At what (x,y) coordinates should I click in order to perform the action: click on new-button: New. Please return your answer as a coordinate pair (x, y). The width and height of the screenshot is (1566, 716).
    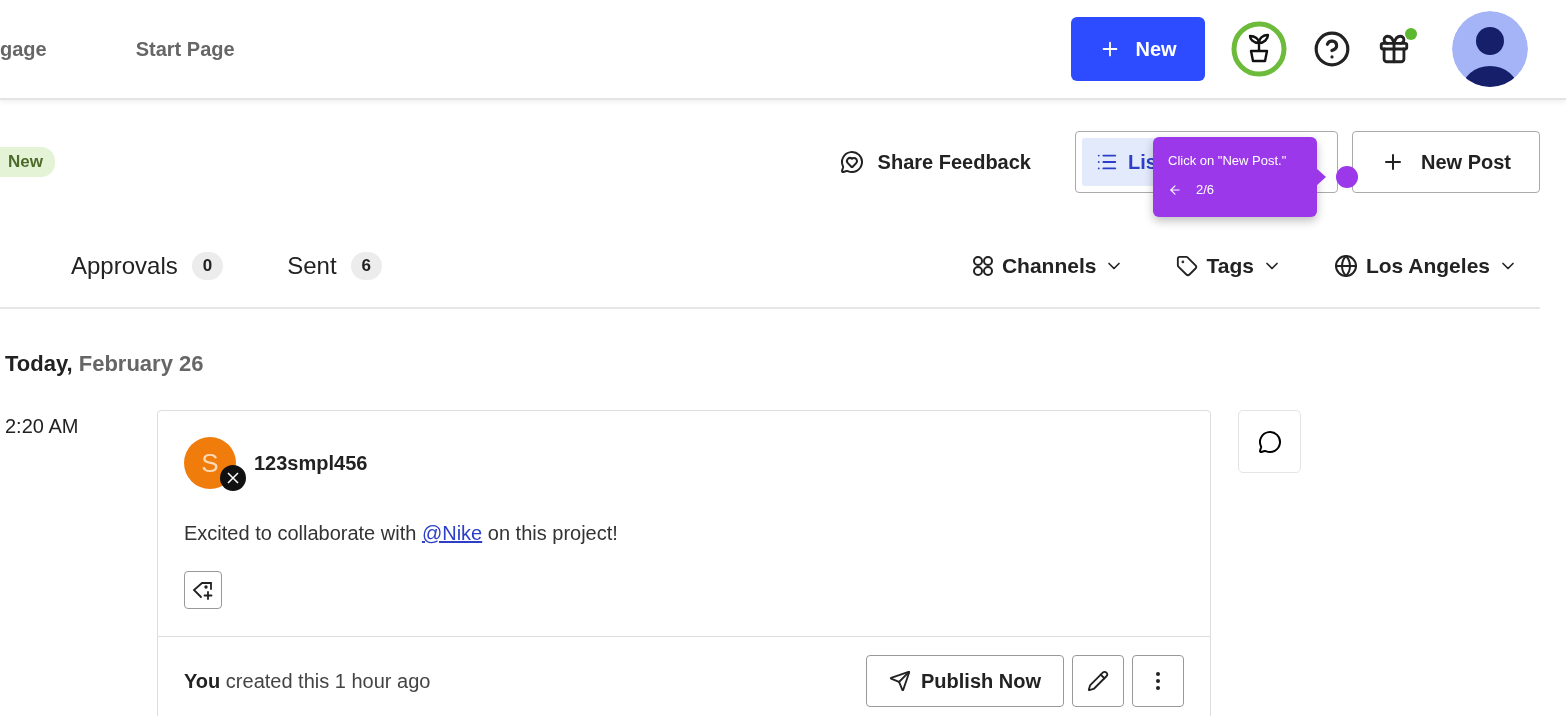
    Looking at the image, I should click on (1138, 49).